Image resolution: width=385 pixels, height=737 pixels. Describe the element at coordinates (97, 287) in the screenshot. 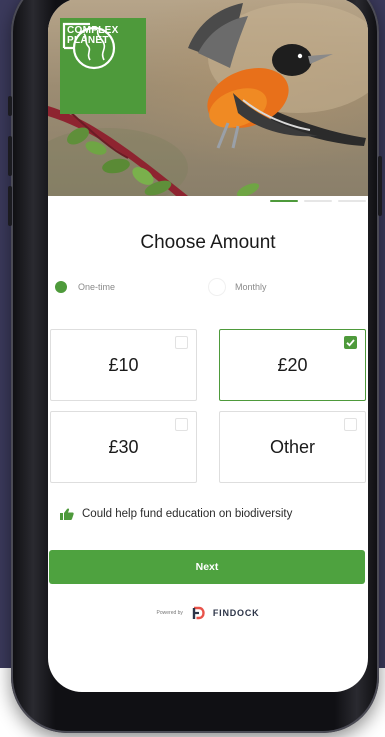

I see `frequency-label-one-time: One-time` at that location.